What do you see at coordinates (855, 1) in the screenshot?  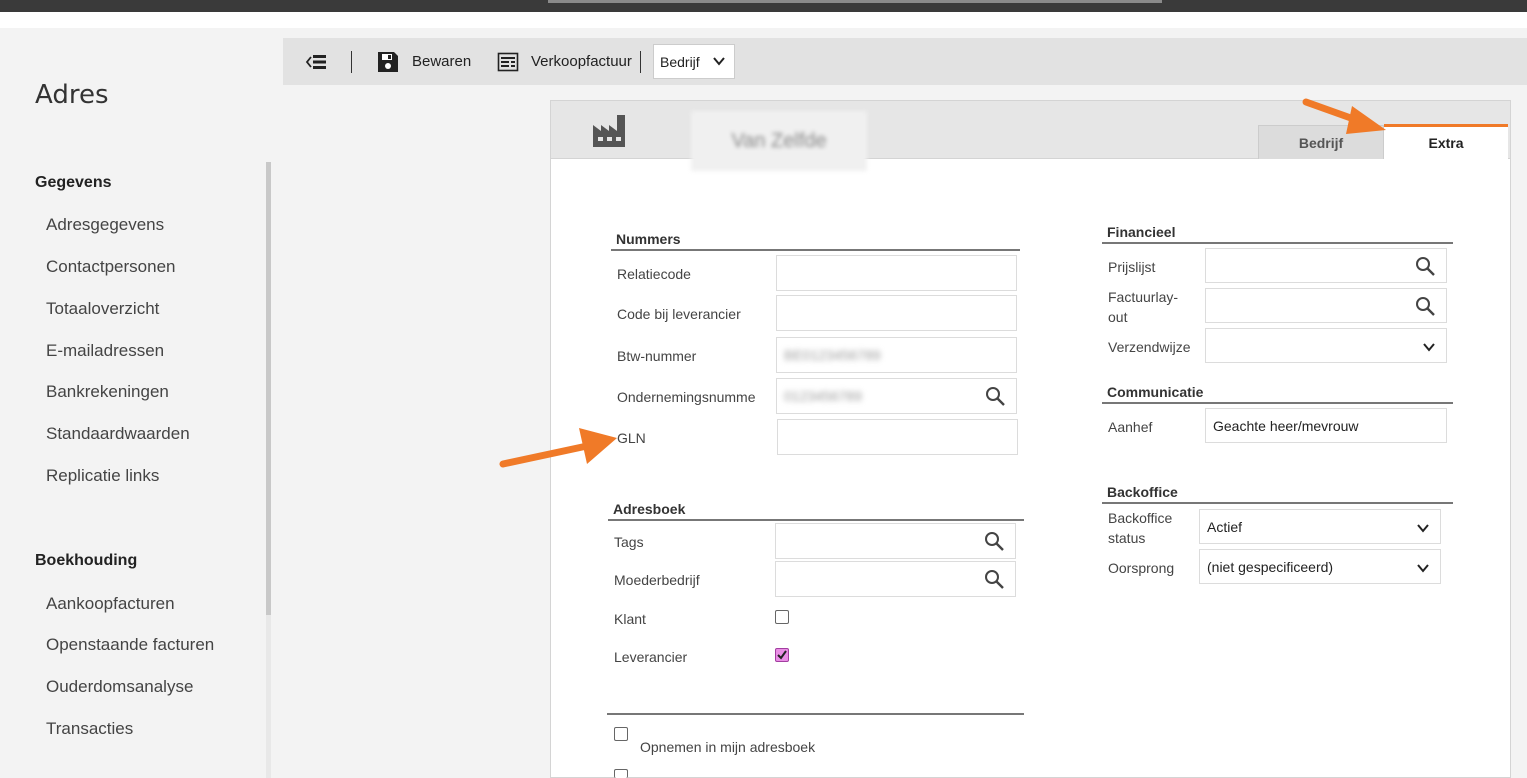 I see `address-bar-edge` at bounding box center [855, 1].